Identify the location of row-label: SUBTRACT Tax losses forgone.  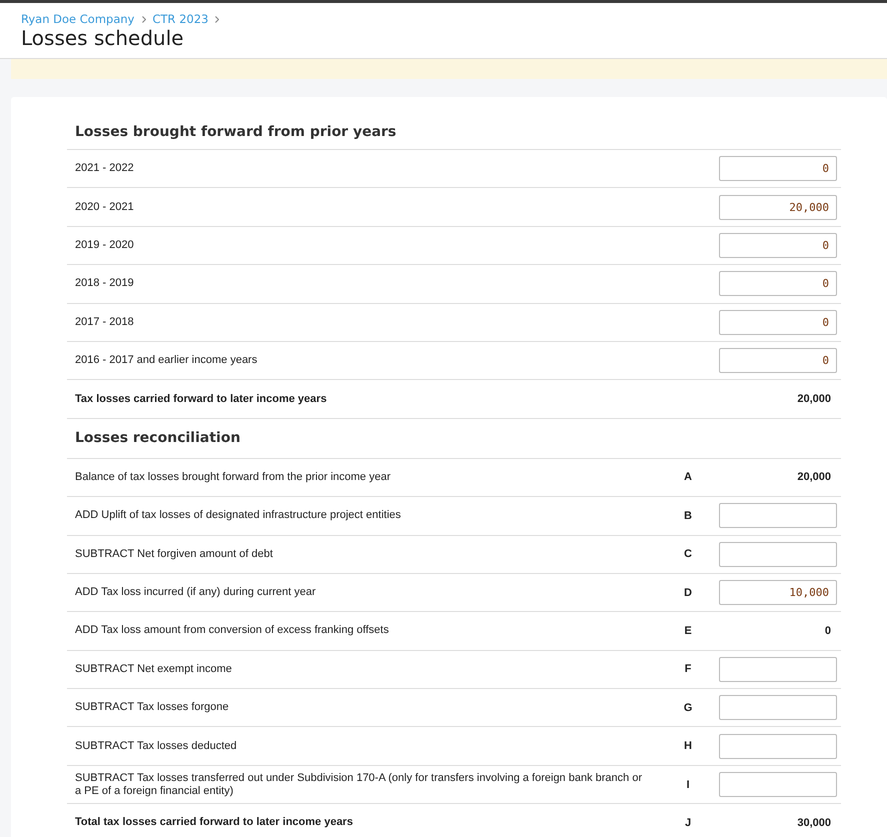
(152, 707).